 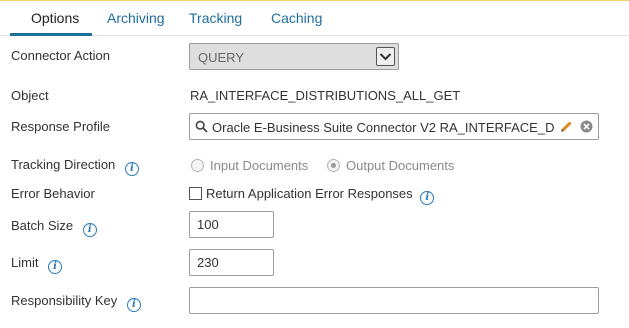 I want to click on responsibility-key-text: Responsibility Key, so click(x=64, y=300).